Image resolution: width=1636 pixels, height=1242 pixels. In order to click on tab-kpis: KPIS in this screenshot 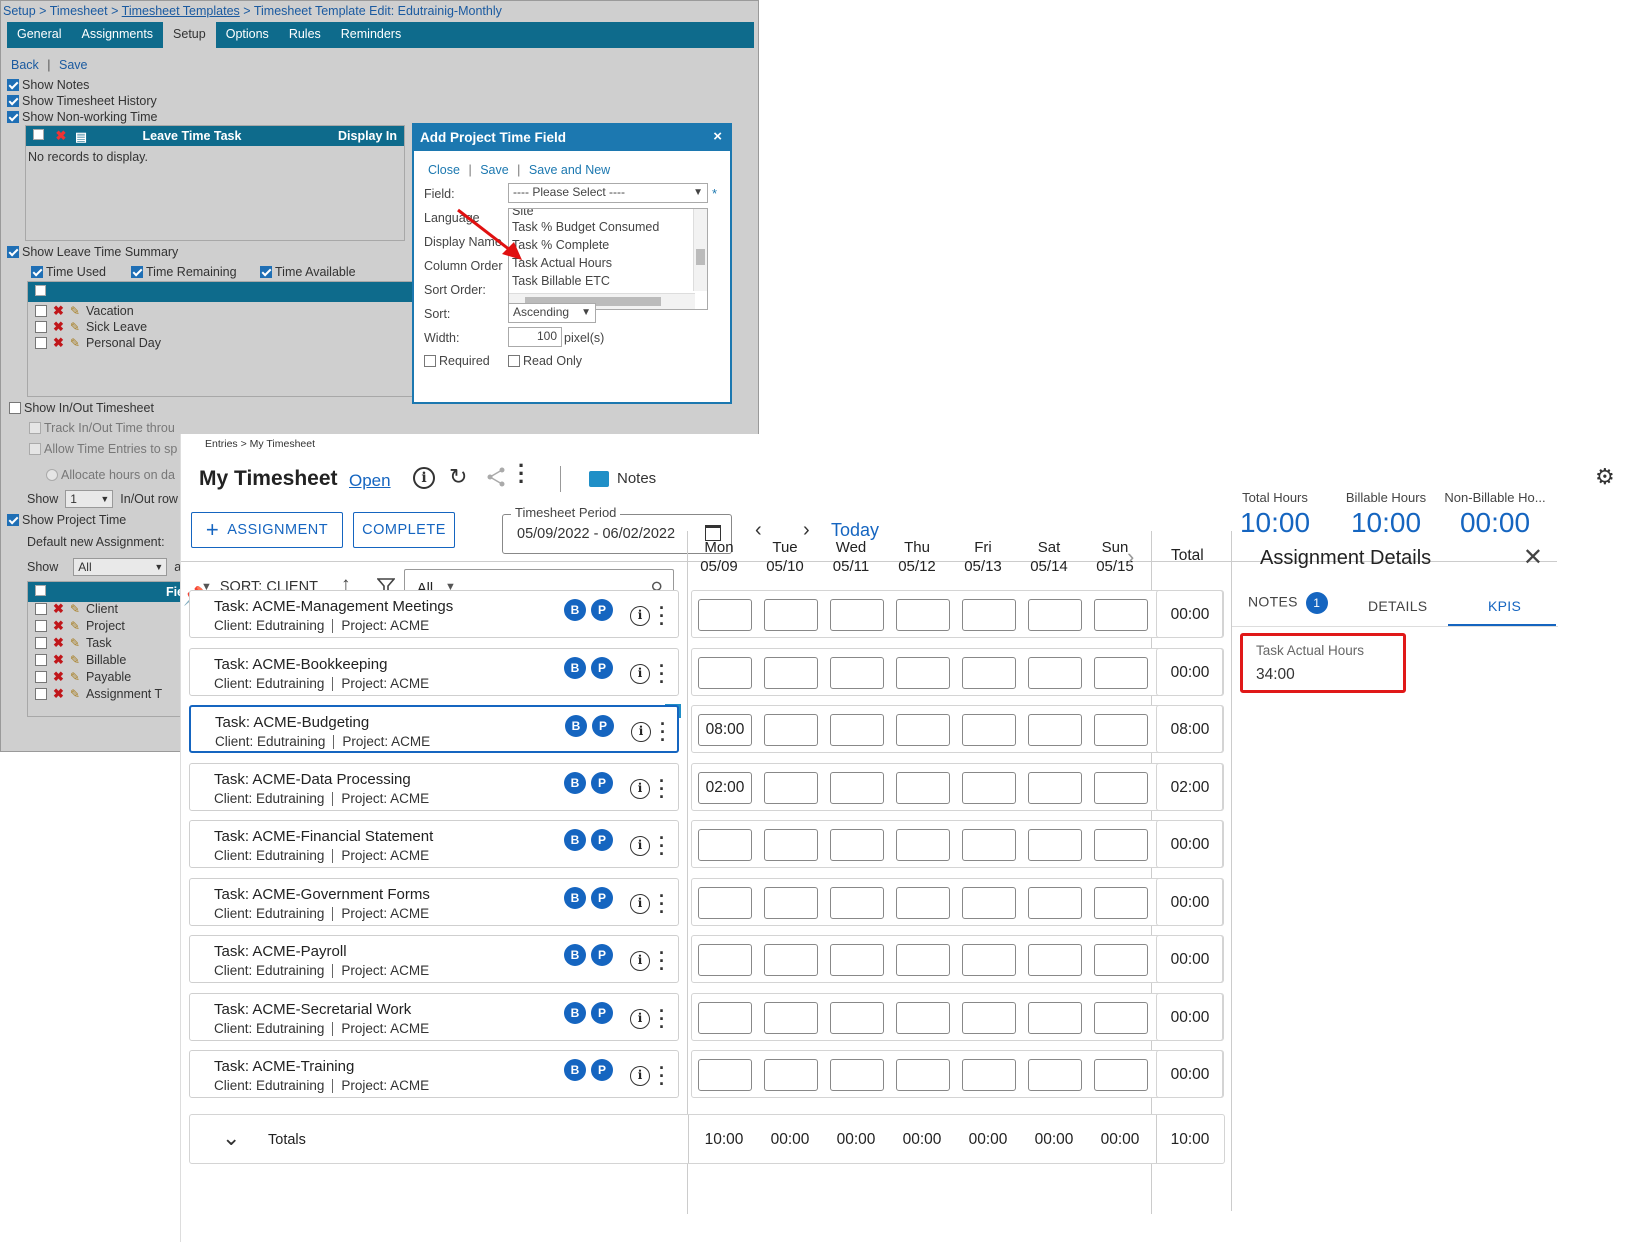, I will do `click(1504, 606)`.